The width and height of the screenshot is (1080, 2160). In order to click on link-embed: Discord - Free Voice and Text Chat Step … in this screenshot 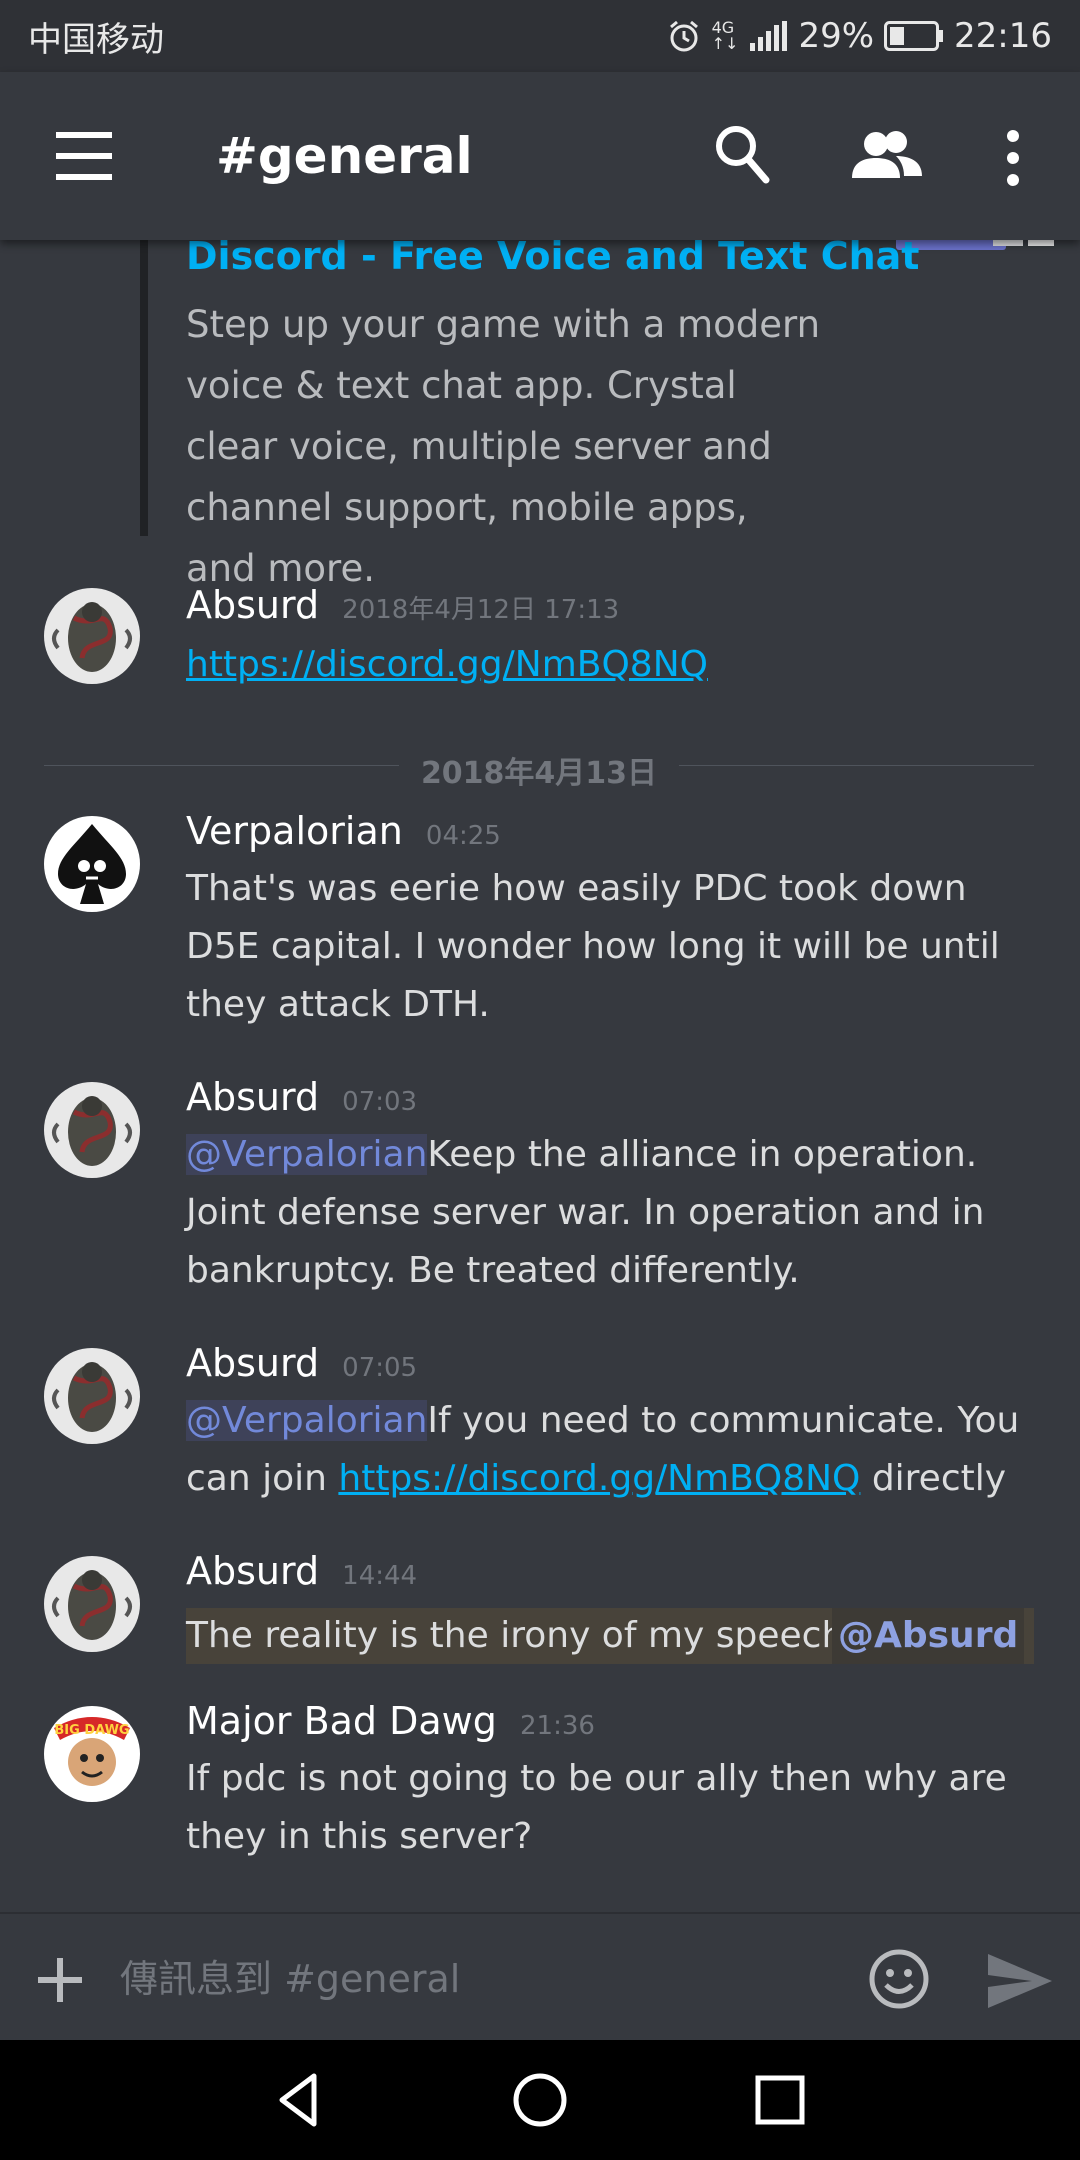, I will do `click(597, 415)`.